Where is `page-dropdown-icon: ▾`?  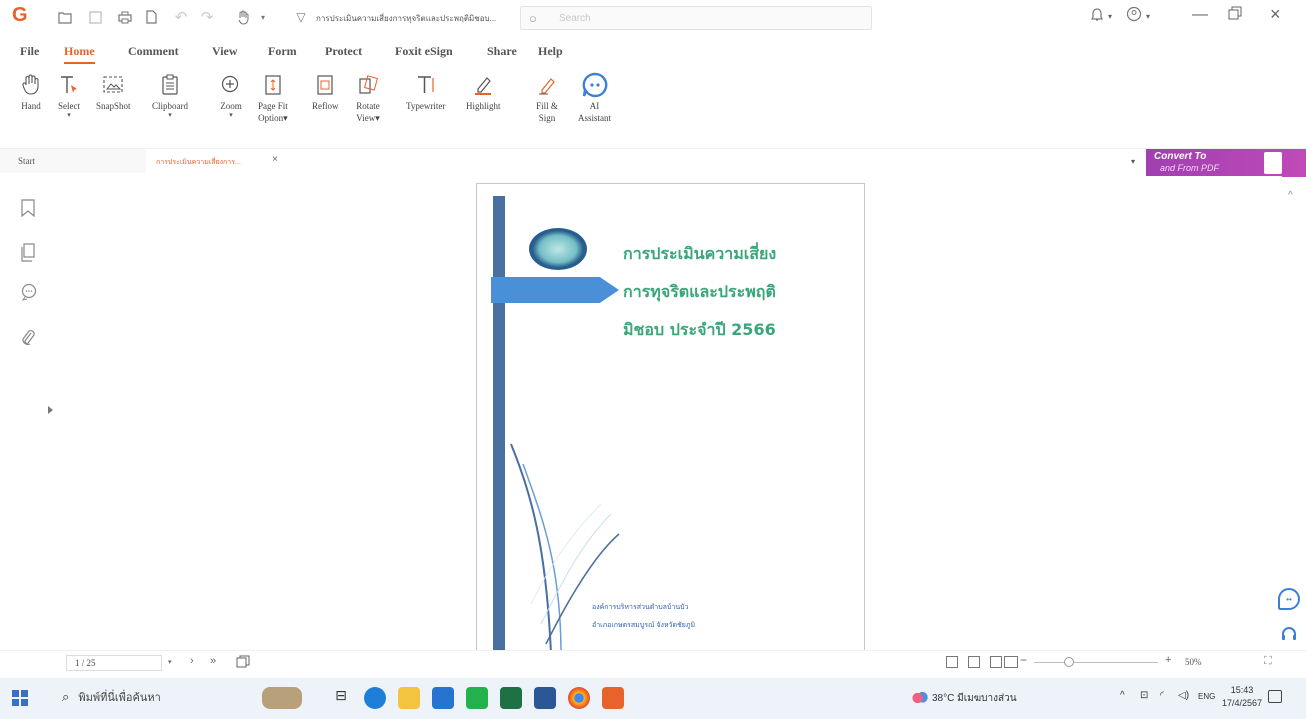
page-dropdown-icon: ▾ is located at coordinates (170, 662).